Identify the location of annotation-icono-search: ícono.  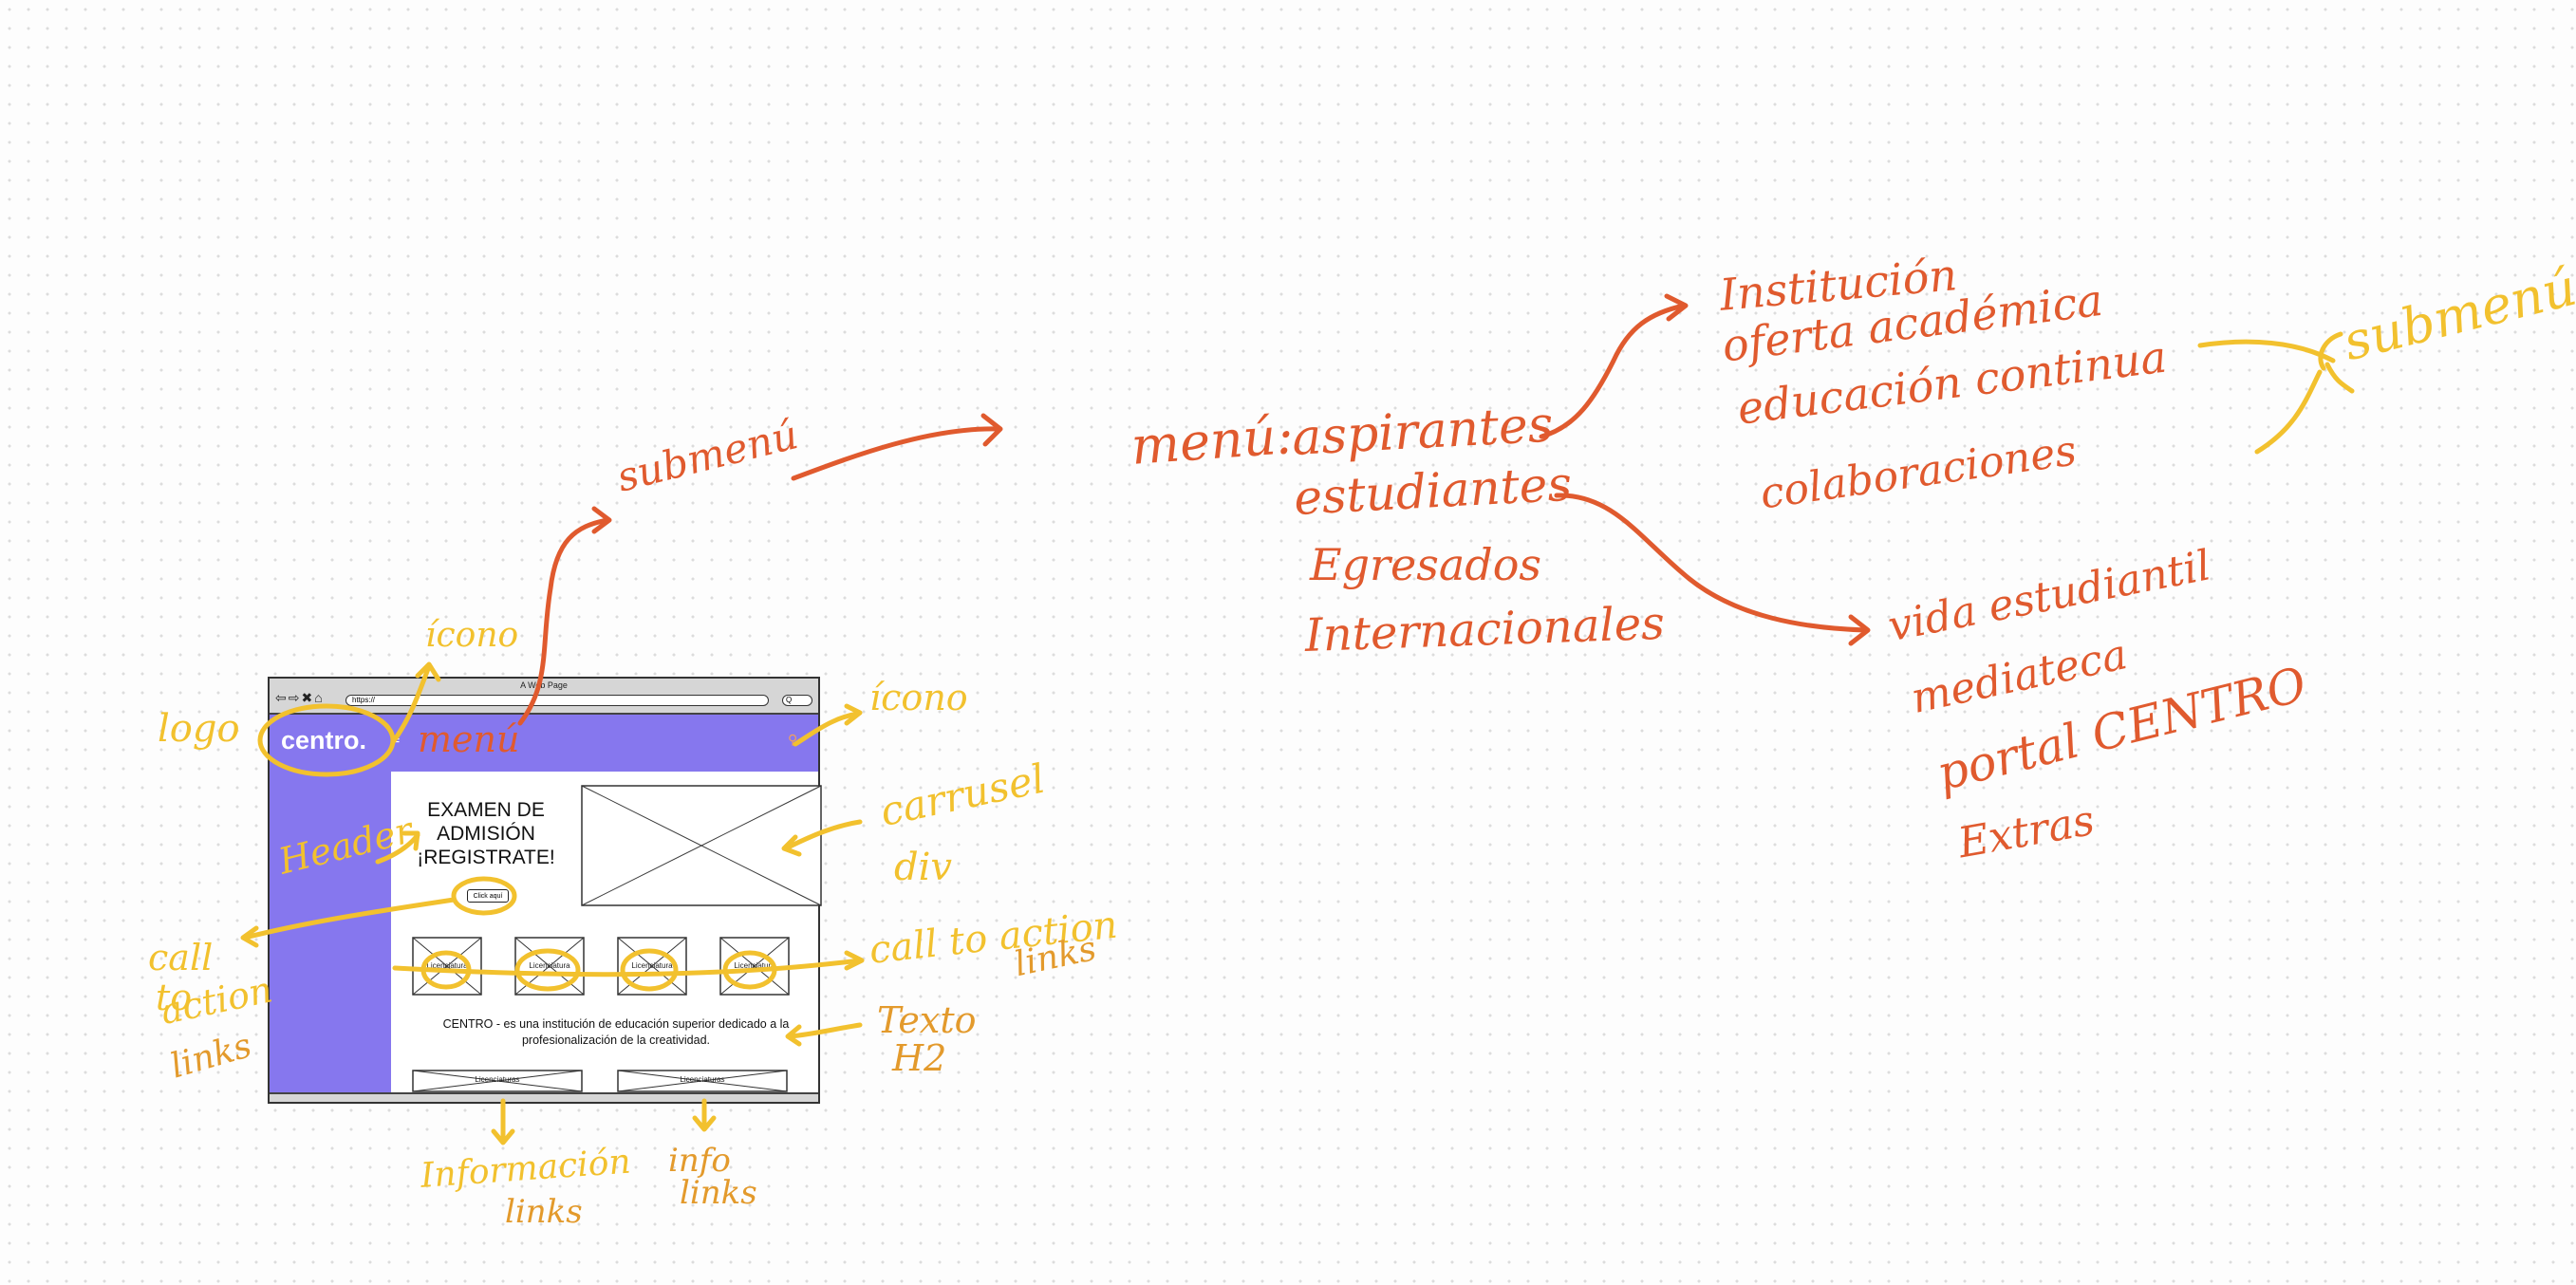
(919, 698).